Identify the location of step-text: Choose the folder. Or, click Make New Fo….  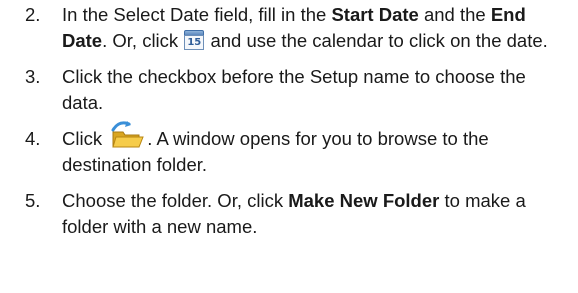
(294, 213).